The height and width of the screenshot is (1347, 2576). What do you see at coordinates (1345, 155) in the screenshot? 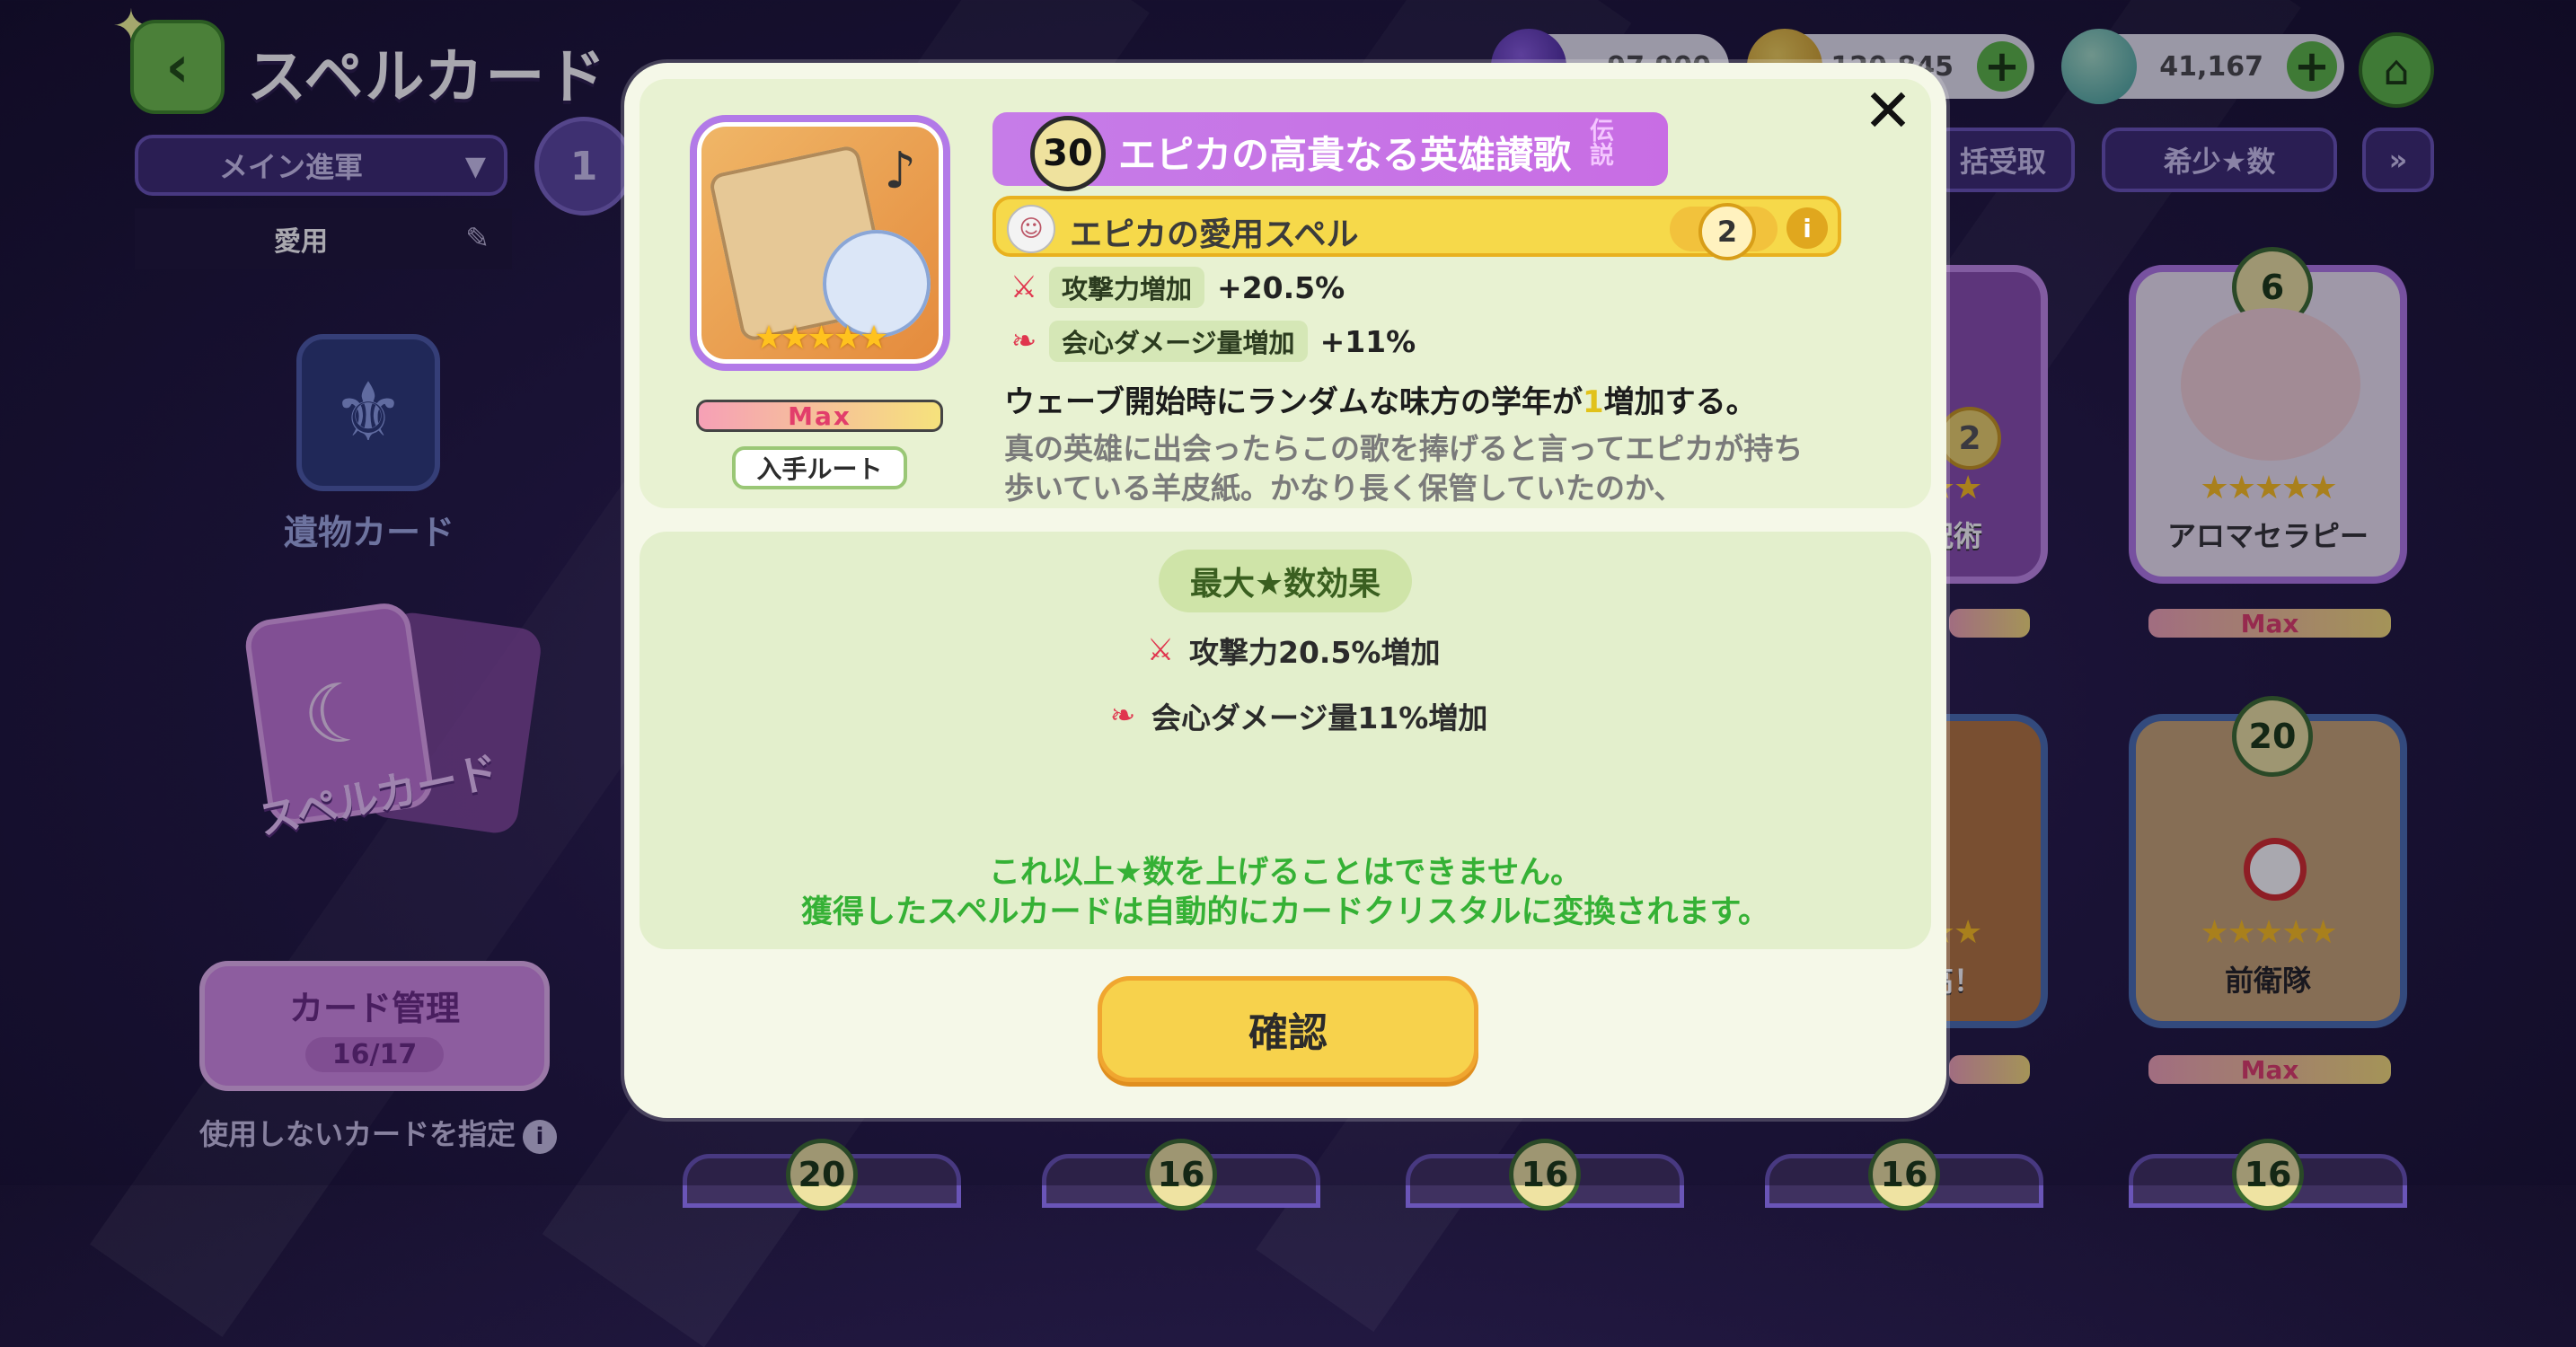
I see `card-title: エピカの高貴なる英雄讃歌` at bounding box center [1345, 155].